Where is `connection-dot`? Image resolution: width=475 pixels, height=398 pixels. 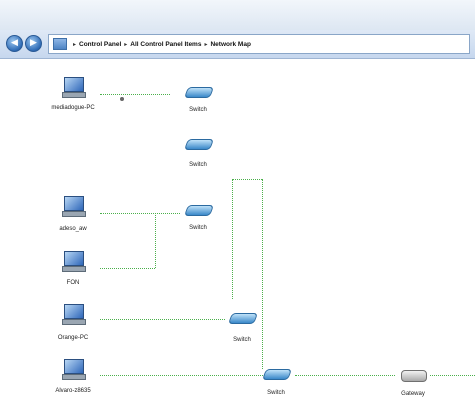 connection-dot is located at coordinates (122, 99).